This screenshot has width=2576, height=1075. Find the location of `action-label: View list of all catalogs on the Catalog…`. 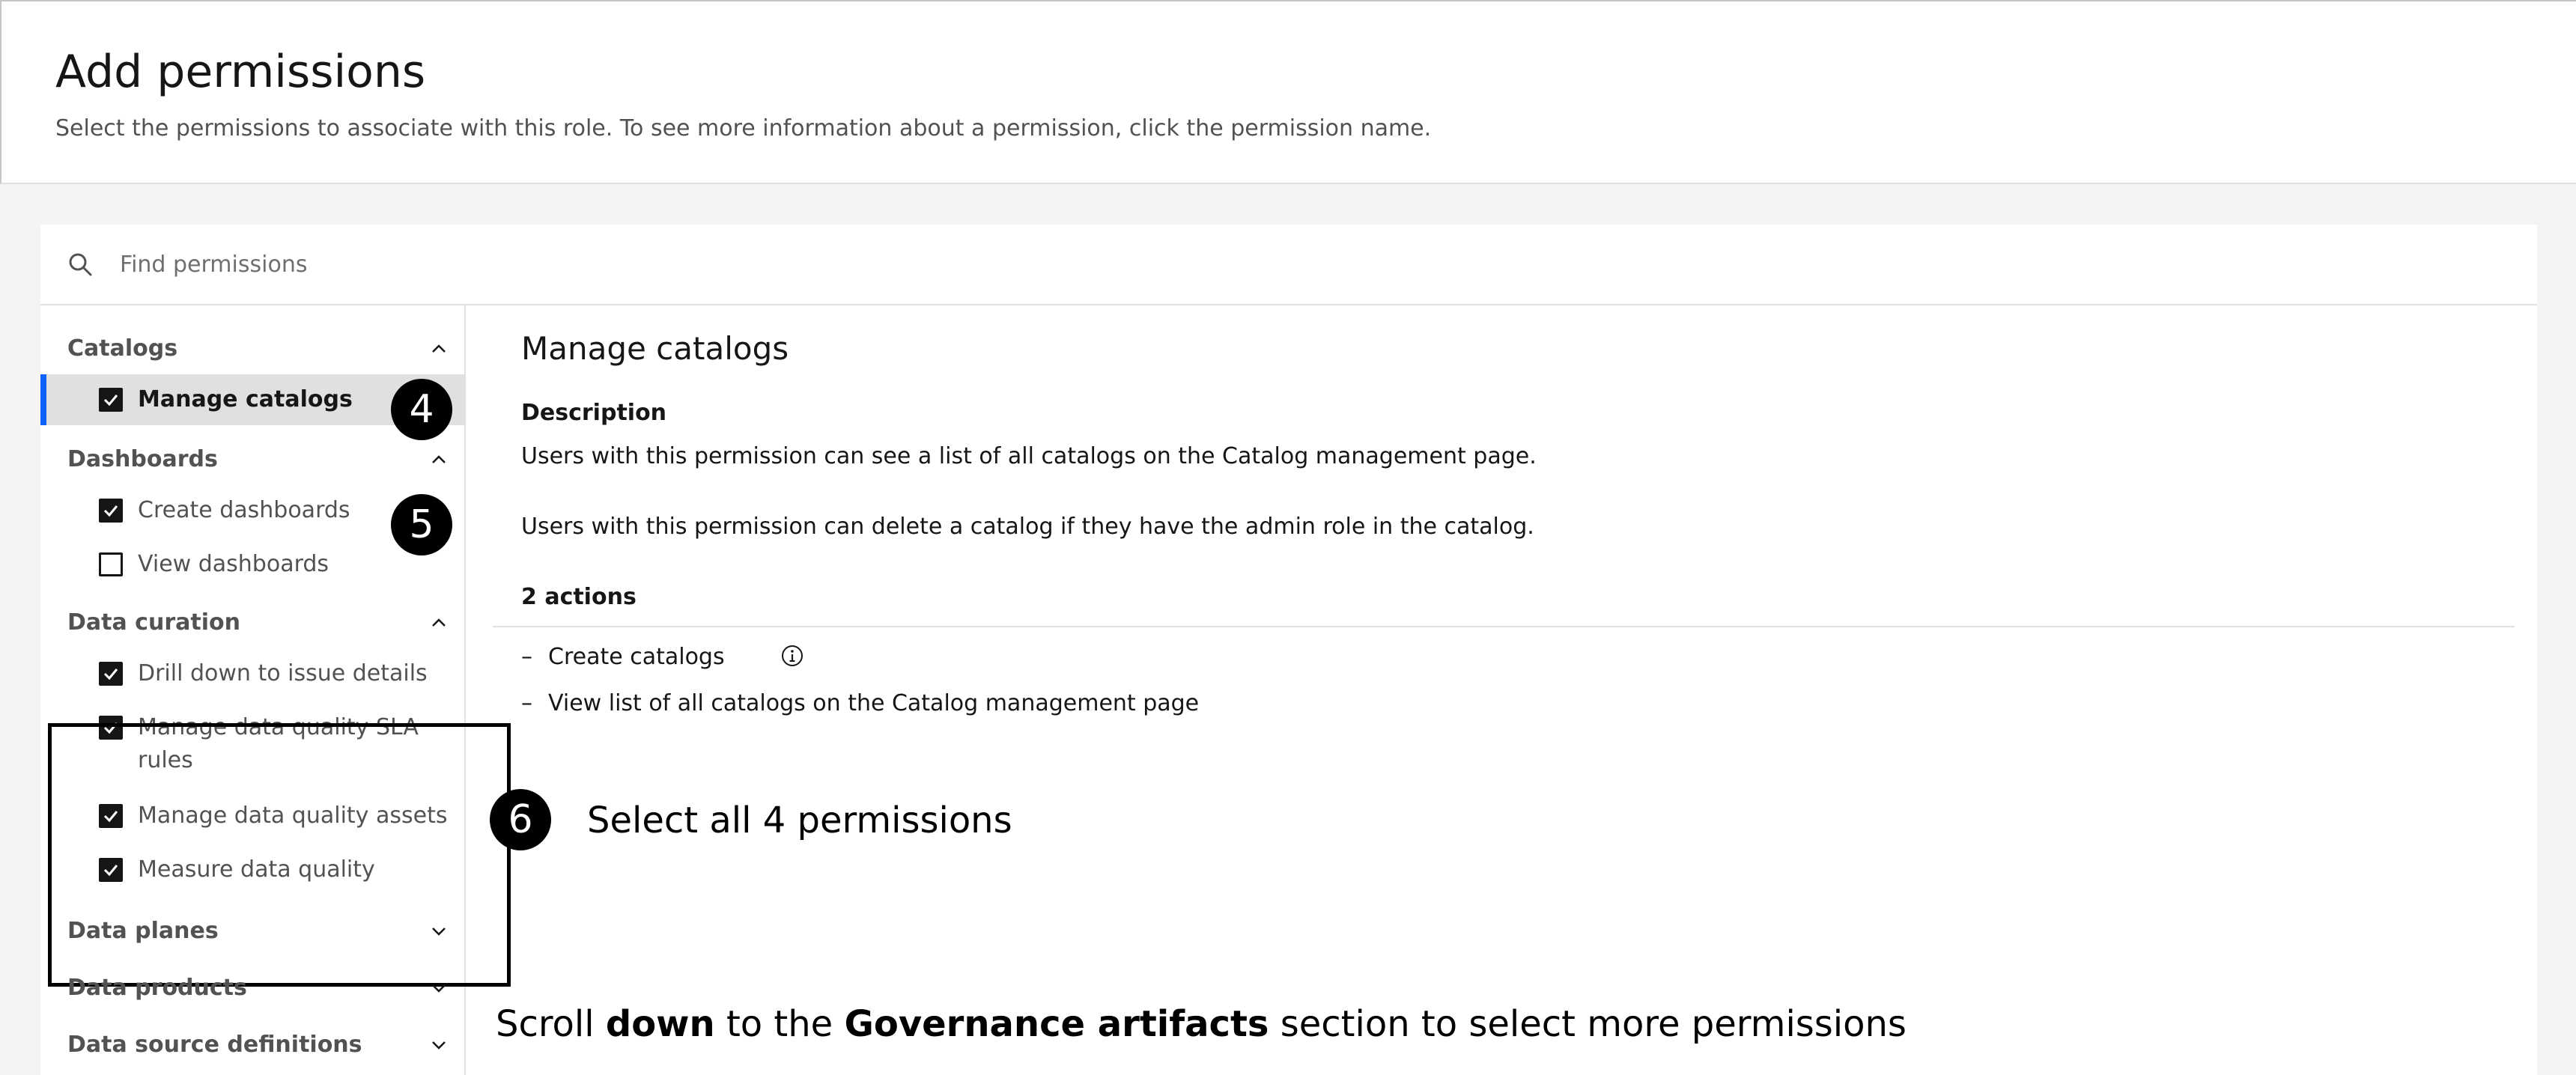

action-label: View list of all catalogs on the Catalog… is located at coordinates (874, 703).